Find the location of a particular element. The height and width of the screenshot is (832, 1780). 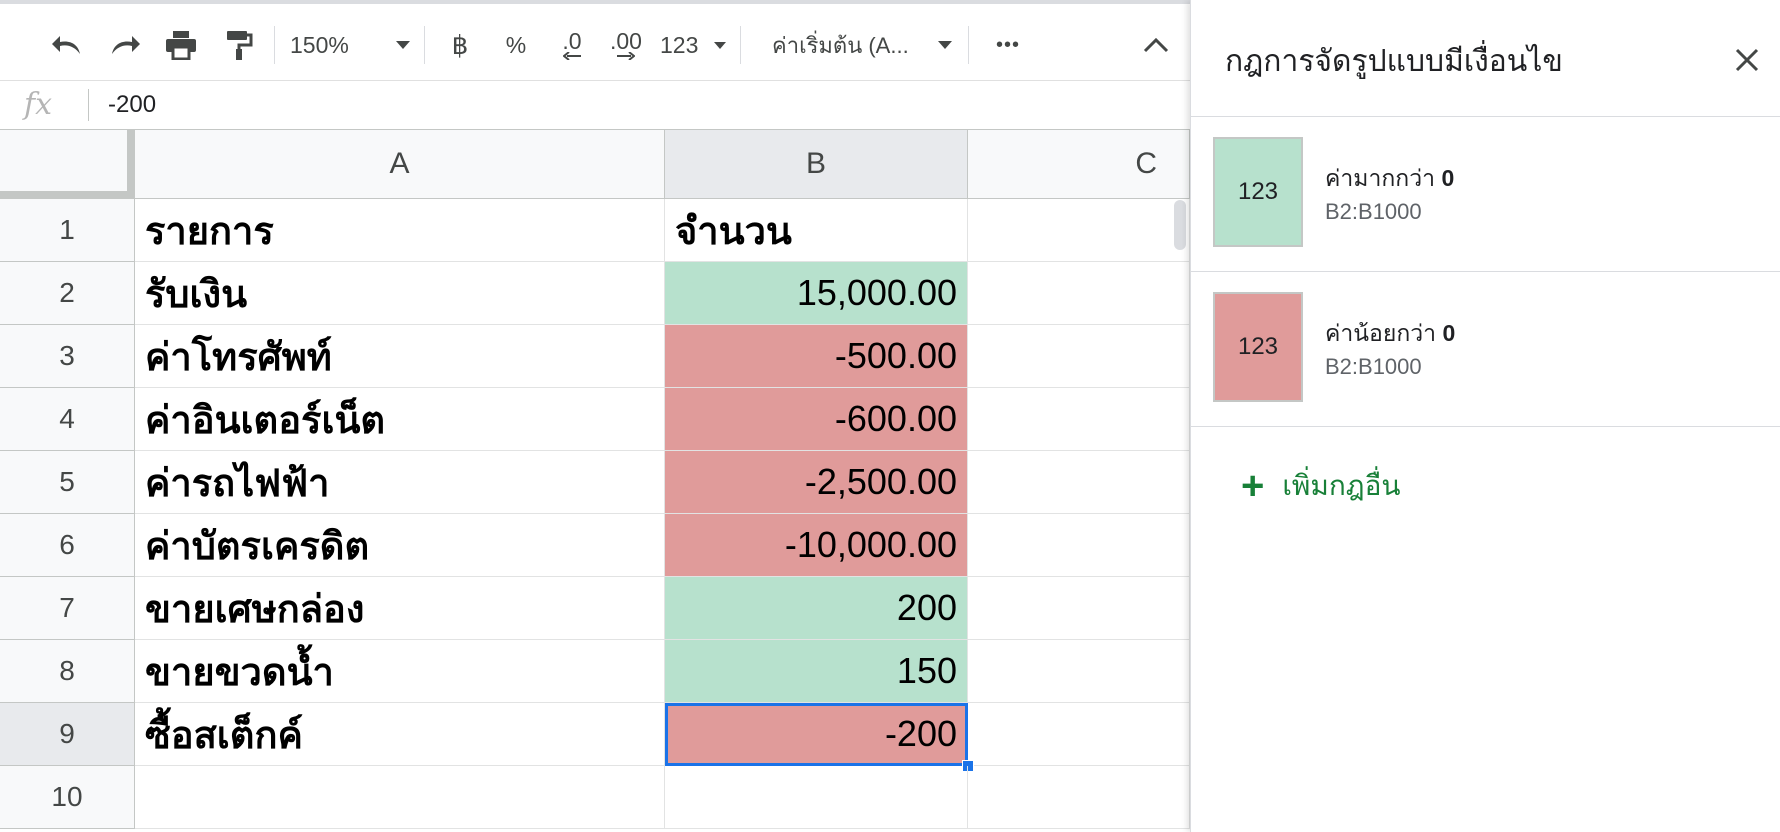

select-all-corner is located at coordinates (67, 164).